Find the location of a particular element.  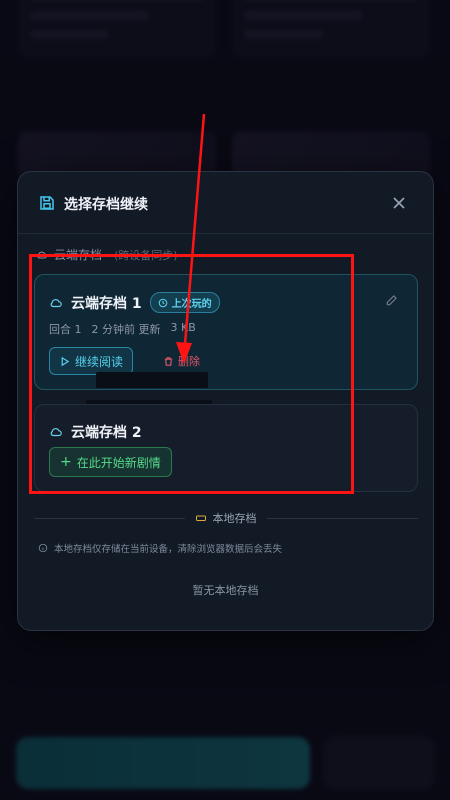

last-played-badge: 上次玩的 is located at coordinates (184, 302).